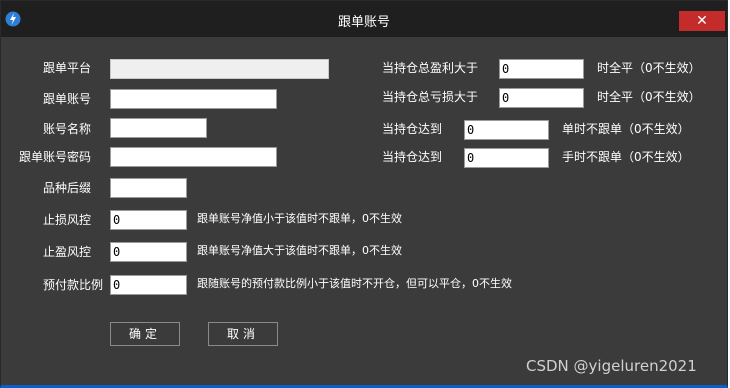 This screenshot has height=388, width=730. Describe the element at coordinates (649, 68) in the screenshot. I see `total-profit-suffix: 时全平（0不生效）` at that location.